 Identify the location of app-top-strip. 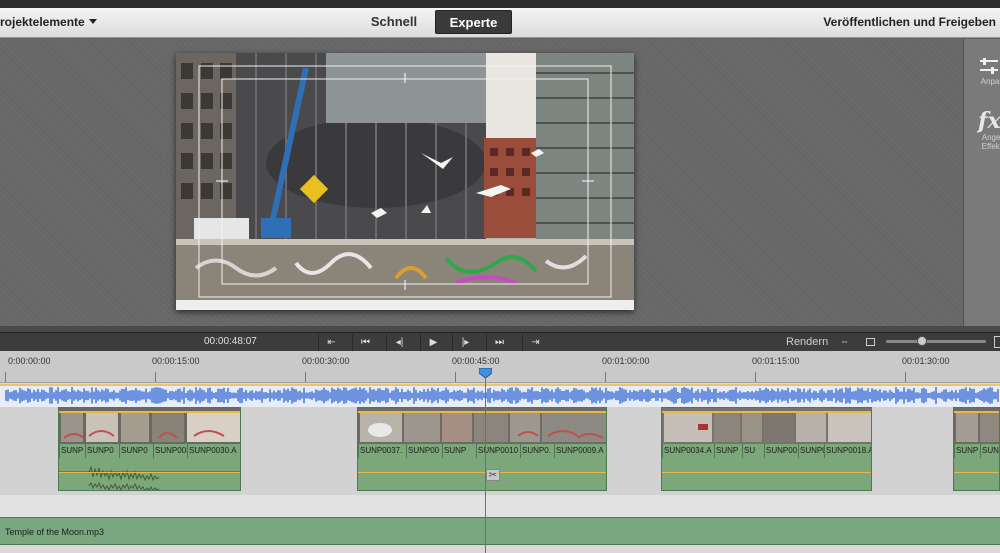
(500, 4).